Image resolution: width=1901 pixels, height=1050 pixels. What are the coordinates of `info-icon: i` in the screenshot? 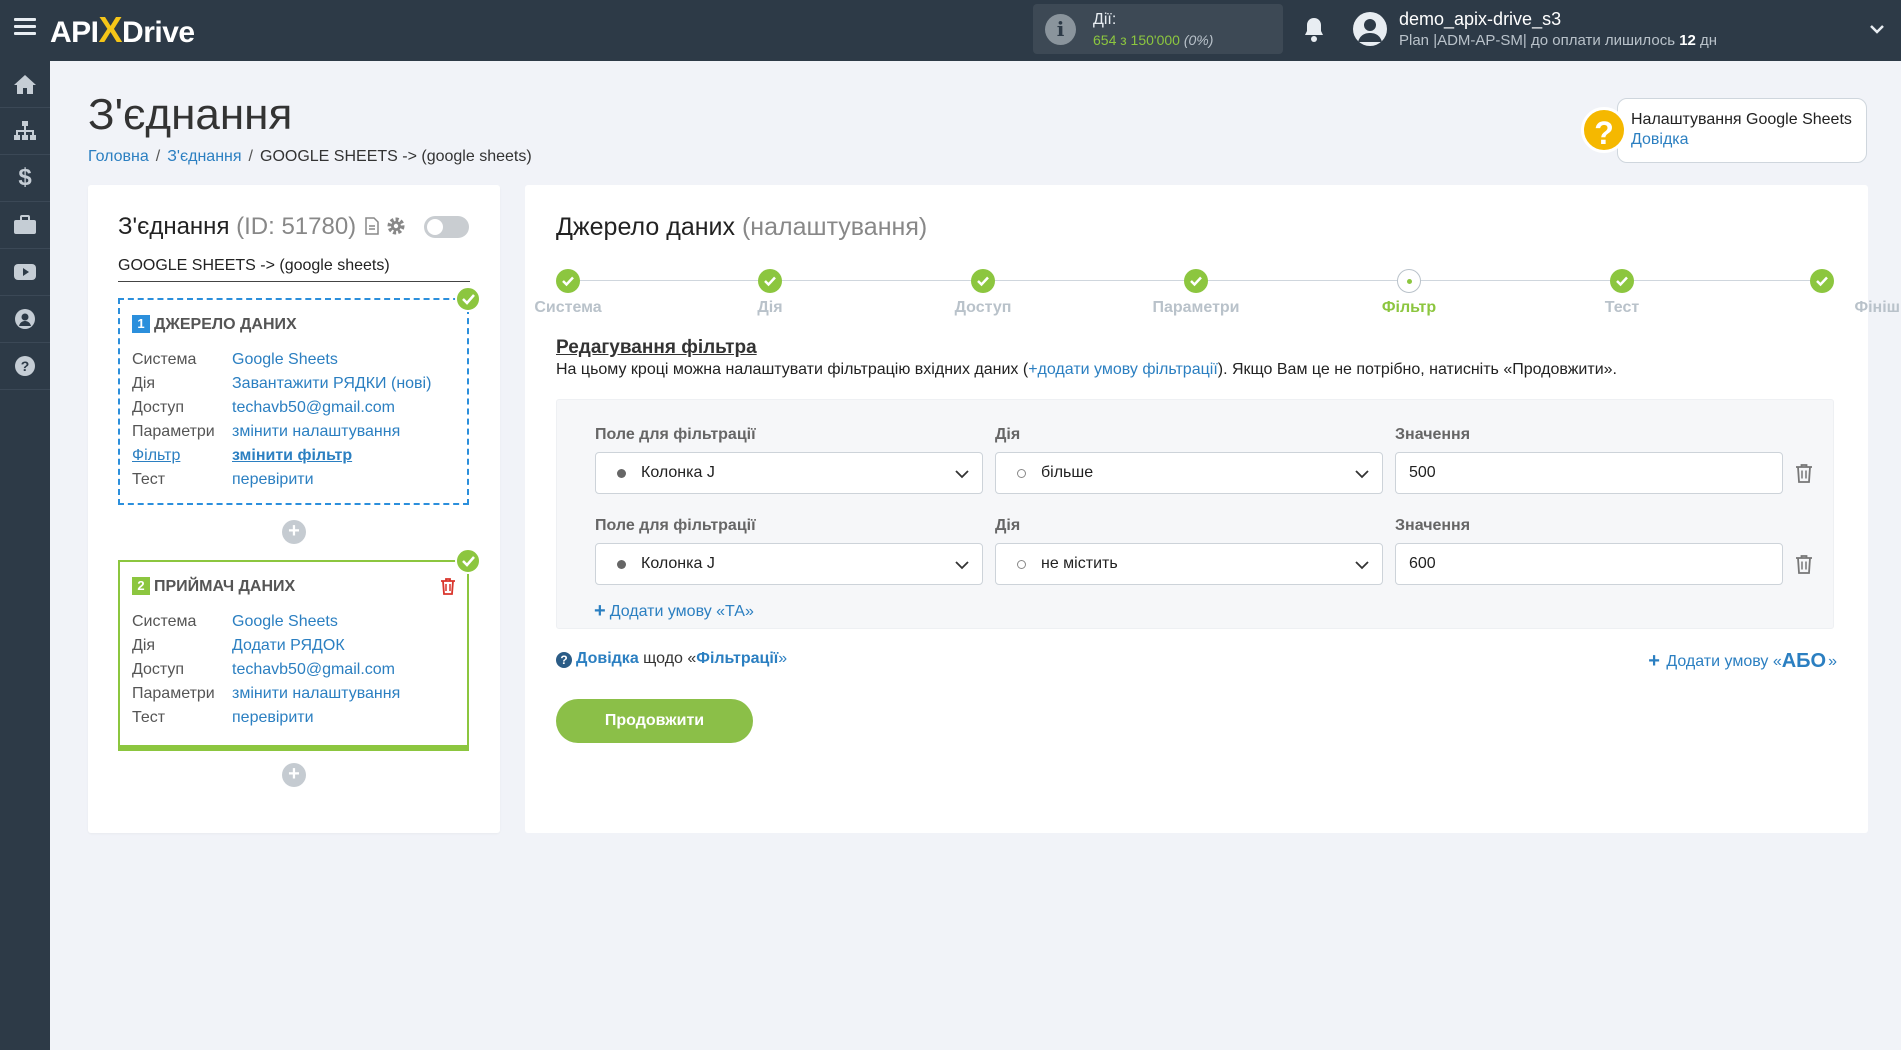 It's located at (1060, 29).